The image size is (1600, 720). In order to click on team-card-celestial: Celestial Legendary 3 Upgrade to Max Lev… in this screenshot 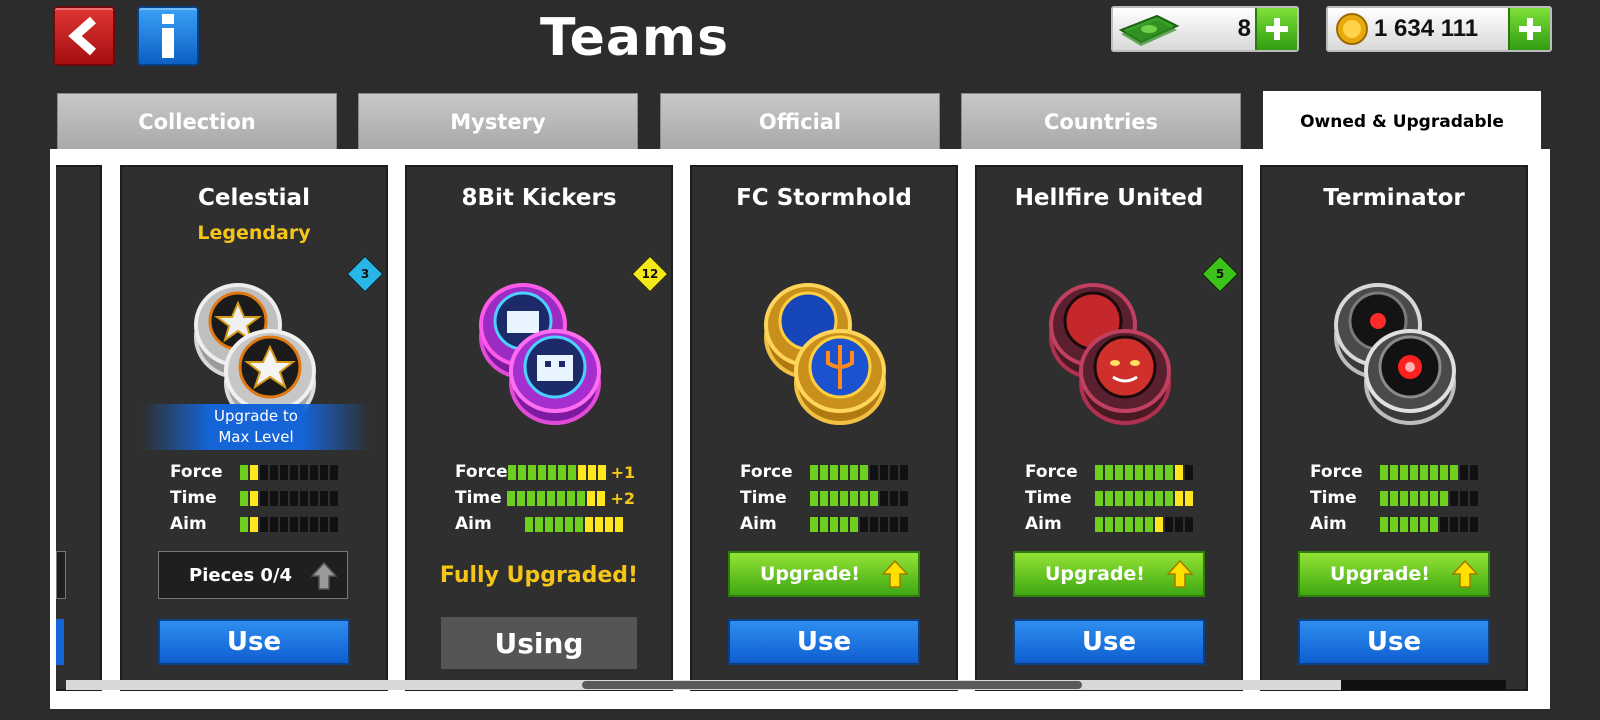, I will do `click(254, 428)`.